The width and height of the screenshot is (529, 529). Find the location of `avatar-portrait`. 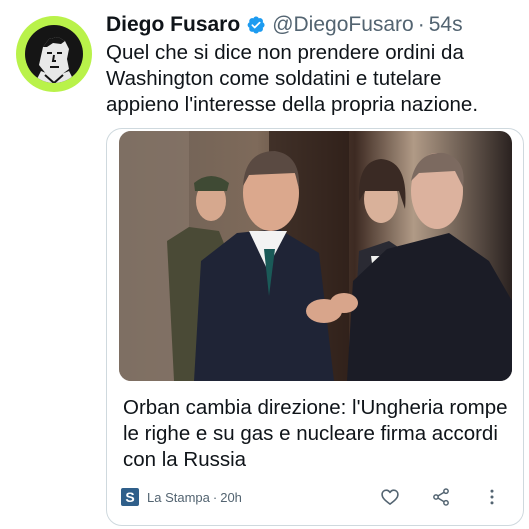

avatar-portrait is located at coordinates (54, 54).